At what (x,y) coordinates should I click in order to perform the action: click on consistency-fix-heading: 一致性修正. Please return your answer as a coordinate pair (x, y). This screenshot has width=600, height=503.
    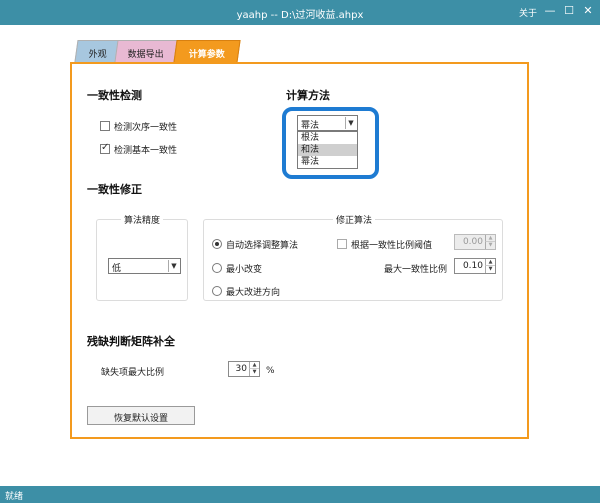
    Looking at the image, I should click on (114, 189).